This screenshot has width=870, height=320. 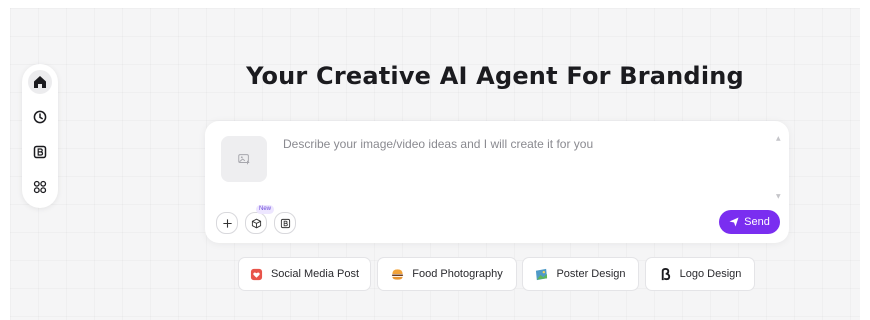 I want to click on cube-icon, so click(x=256, y=223).